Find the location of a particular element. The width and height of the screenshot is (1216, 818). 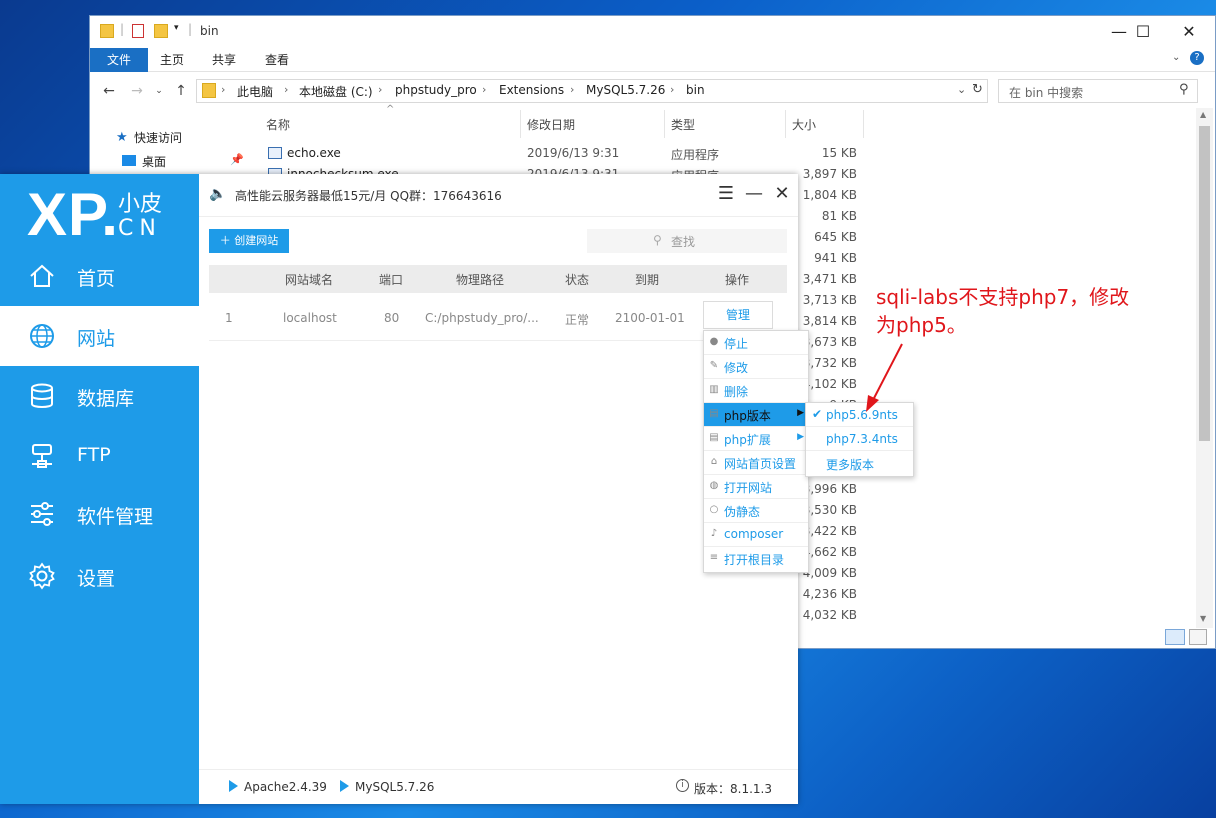

top-bar: 🔈 高性能云服务器最低15元/月 QQ群：176643616 ☰ — ✕ is located at coordinates (498, 195).